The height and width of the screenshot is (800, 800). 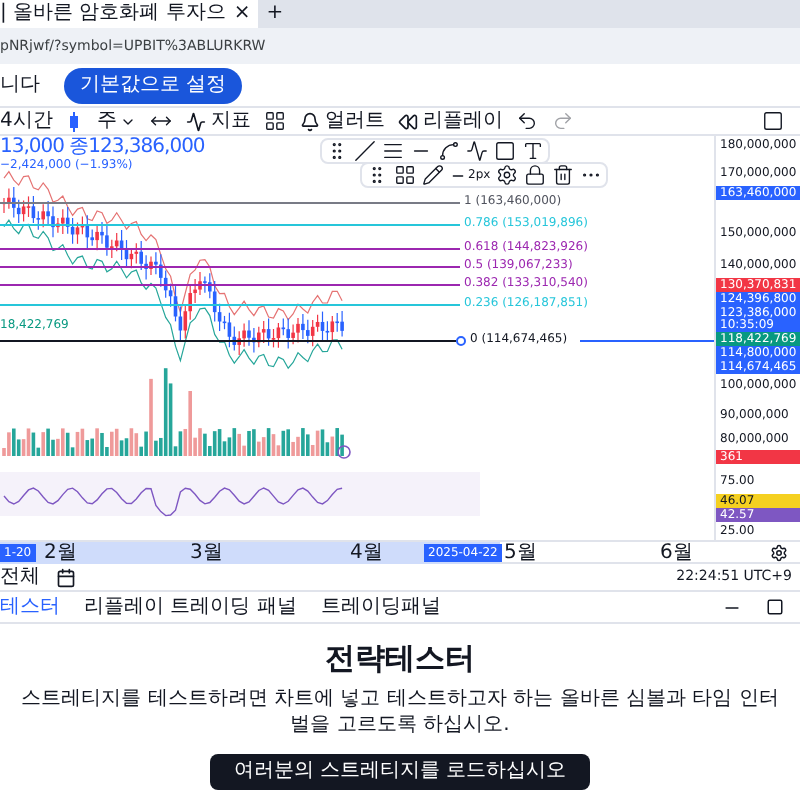 I want to click on interval-button: 4시간, so click(x=26, y=121).